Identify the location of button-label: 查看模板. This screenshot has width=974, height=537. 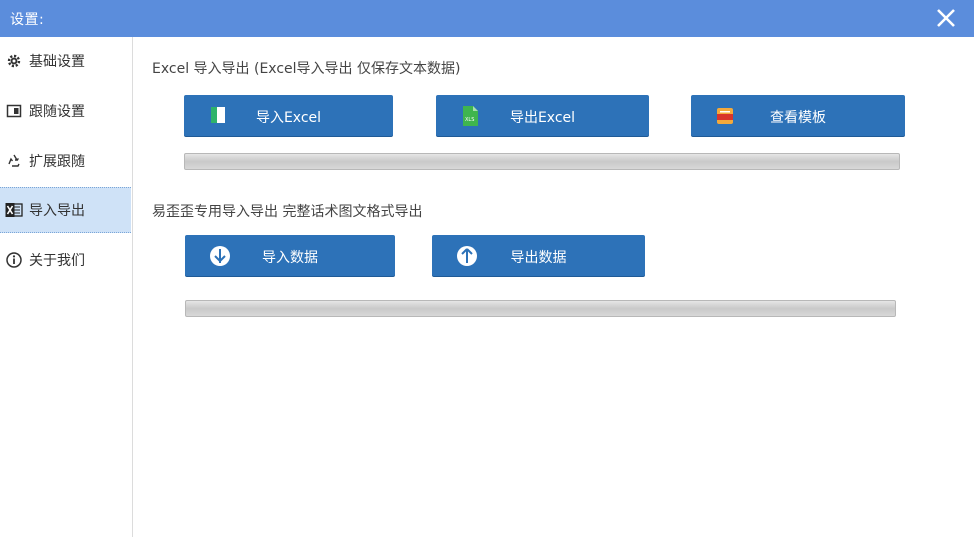
(798, 118).